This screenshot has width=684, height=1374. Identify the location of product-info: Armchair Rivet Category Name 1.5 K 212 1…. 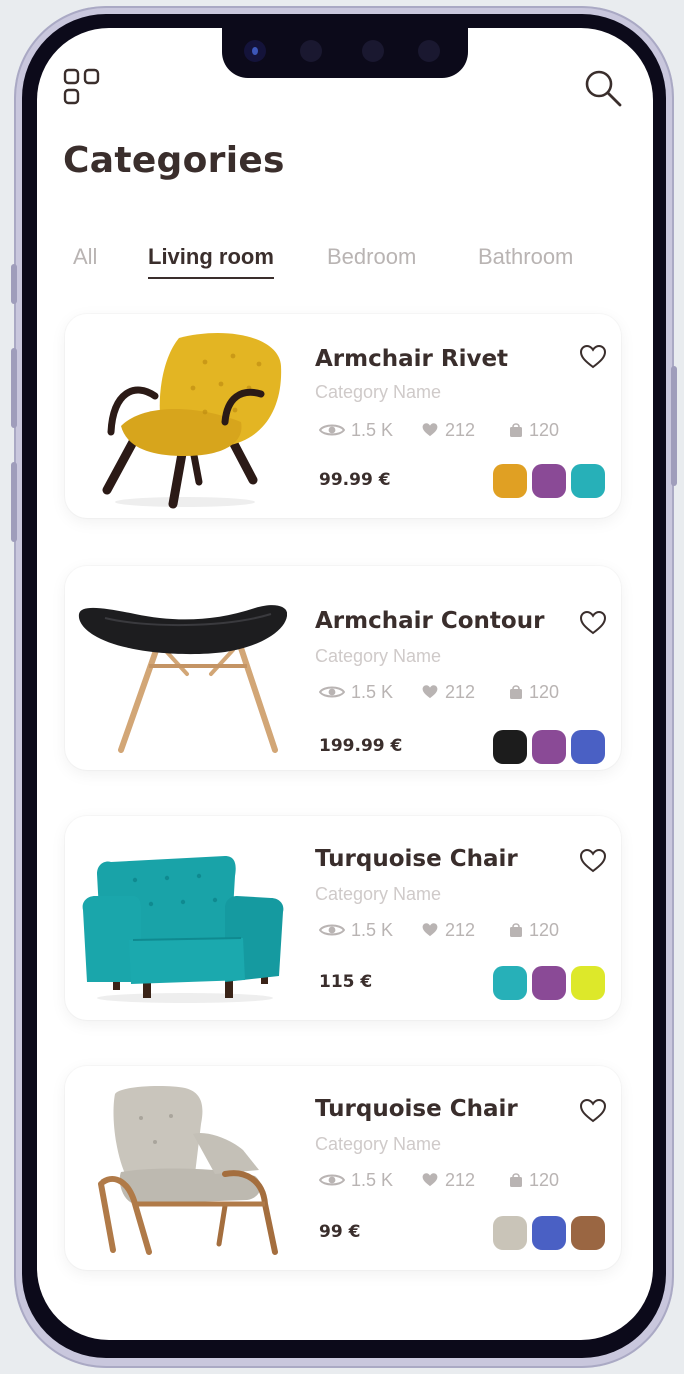
(463, 416).